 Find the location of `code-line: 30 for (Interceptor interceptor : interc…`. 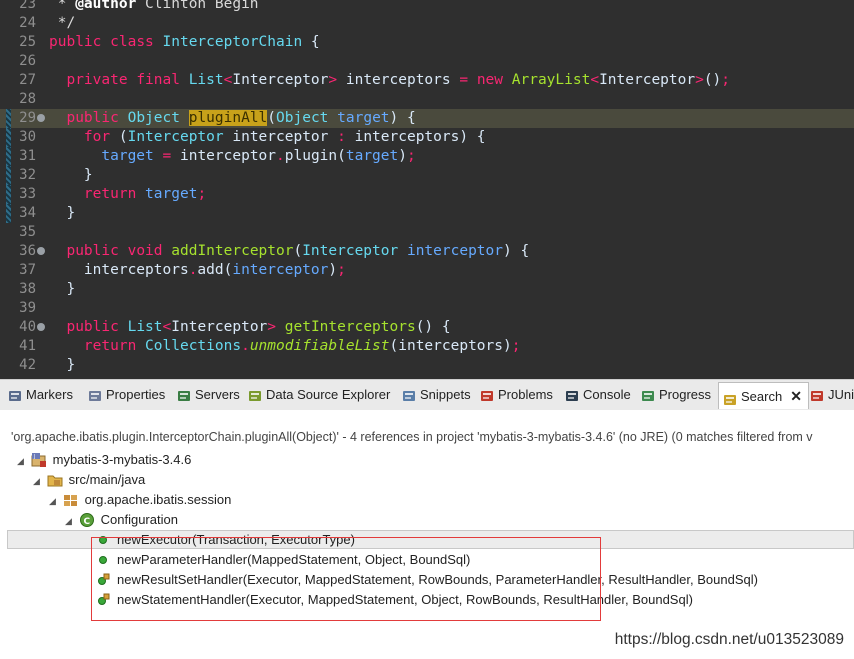

code-line: 30 for (Interceptor interceptor : interc… is located at coordinates (427, 137).